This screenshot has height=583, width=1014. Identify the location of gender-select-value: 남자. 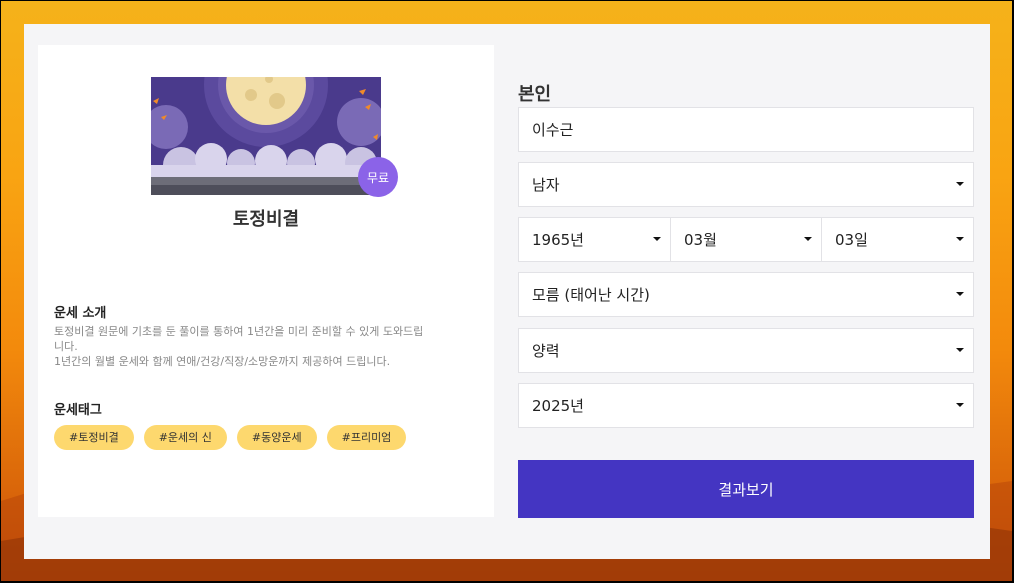
(546, 185).